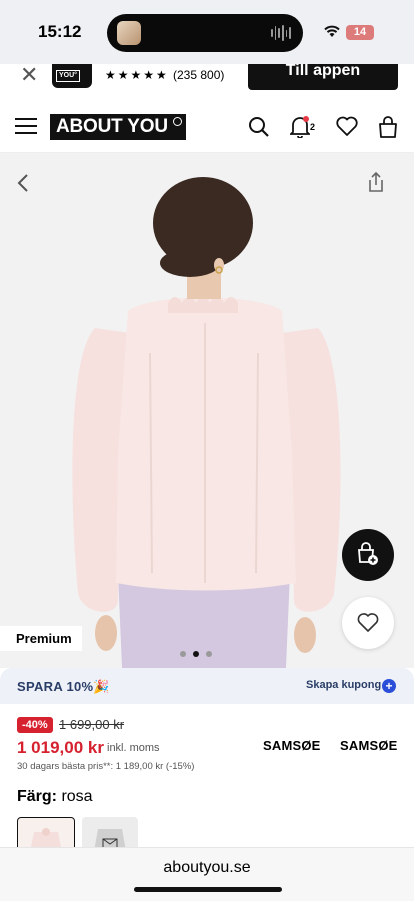 This screenshot has height=901, width=414. What do you see at coordinates (306, 119) in the screenshot?
I see `notification-dot` at bounding box center [306, 119].